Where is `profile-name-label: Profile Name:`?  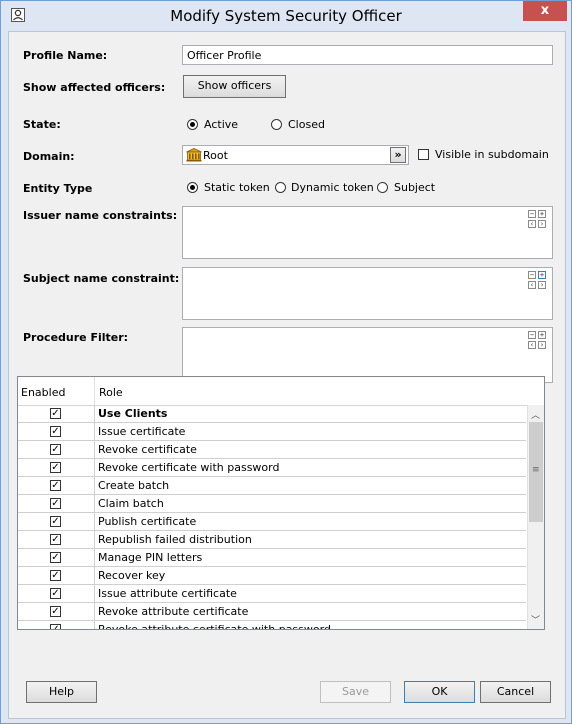
profile-name-label: Profile Name: is located at coordinates (65, 55).